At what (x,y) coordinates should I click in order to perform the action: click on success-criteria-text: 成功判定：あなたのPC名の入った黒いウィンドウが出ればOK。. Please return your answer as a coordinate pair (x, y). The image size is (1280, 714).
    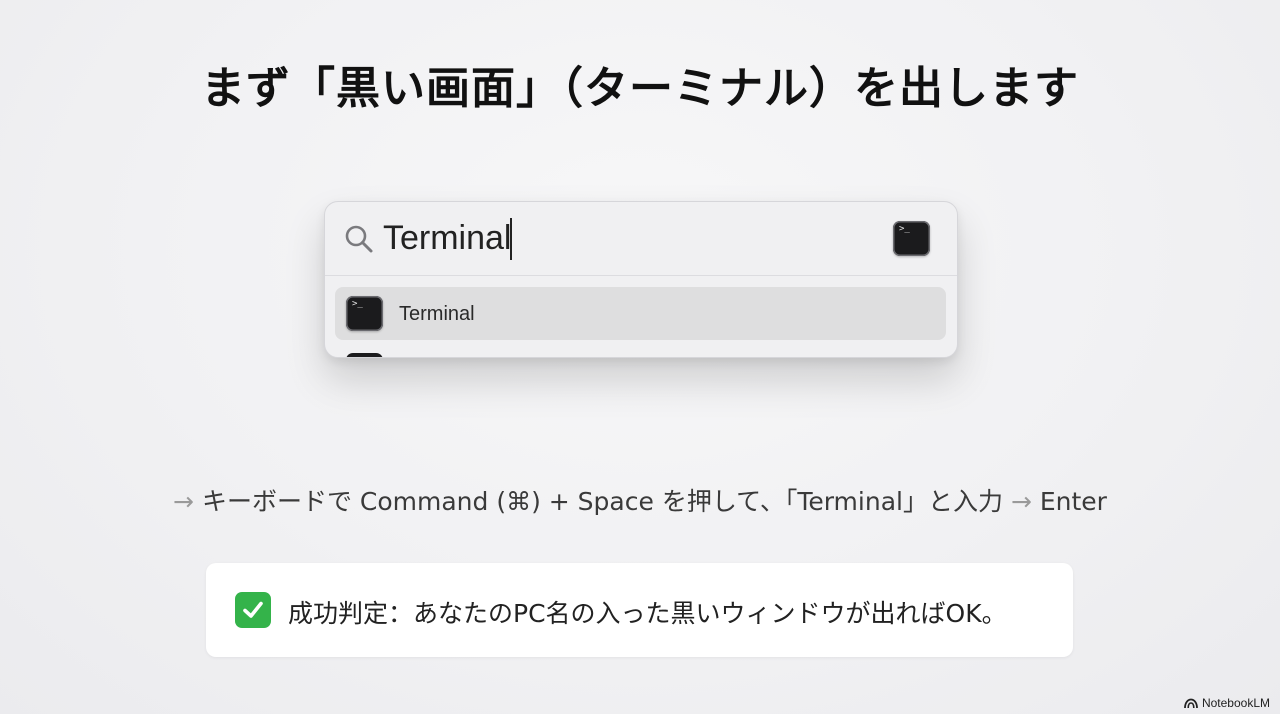
    Looking at the image, I should click on (647, 613).